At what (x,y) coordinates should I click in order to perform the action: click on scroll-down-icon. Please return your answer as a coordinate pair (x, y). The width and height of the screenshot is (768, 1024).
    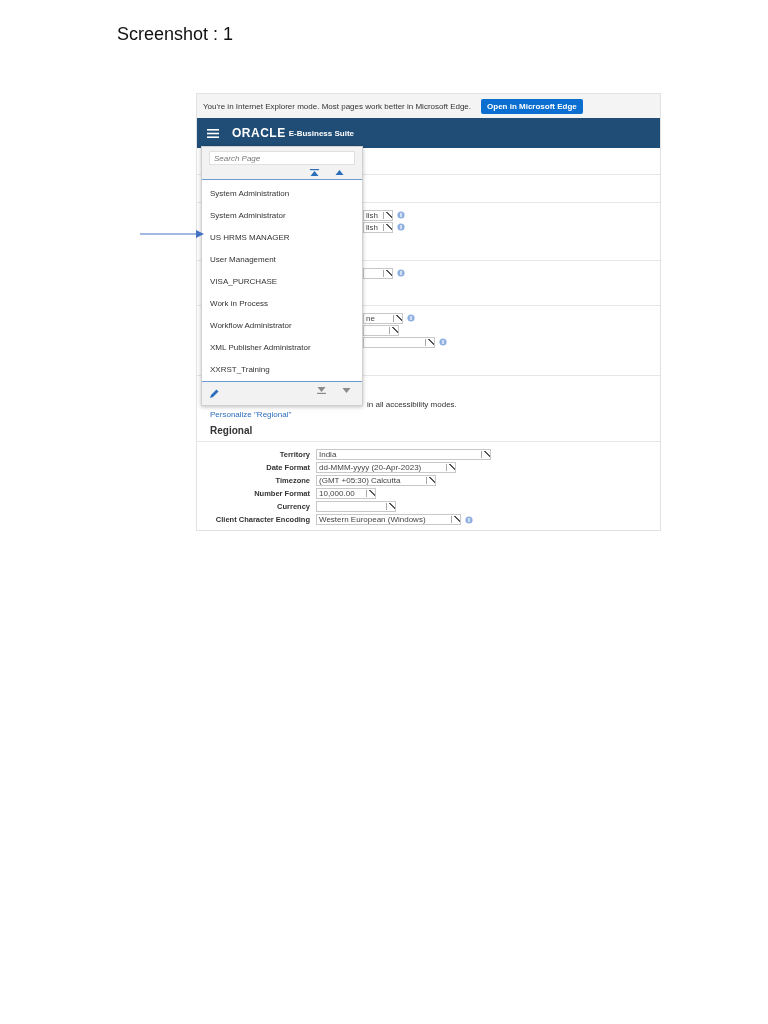
    Looking at the image, I should click on (346, 390).